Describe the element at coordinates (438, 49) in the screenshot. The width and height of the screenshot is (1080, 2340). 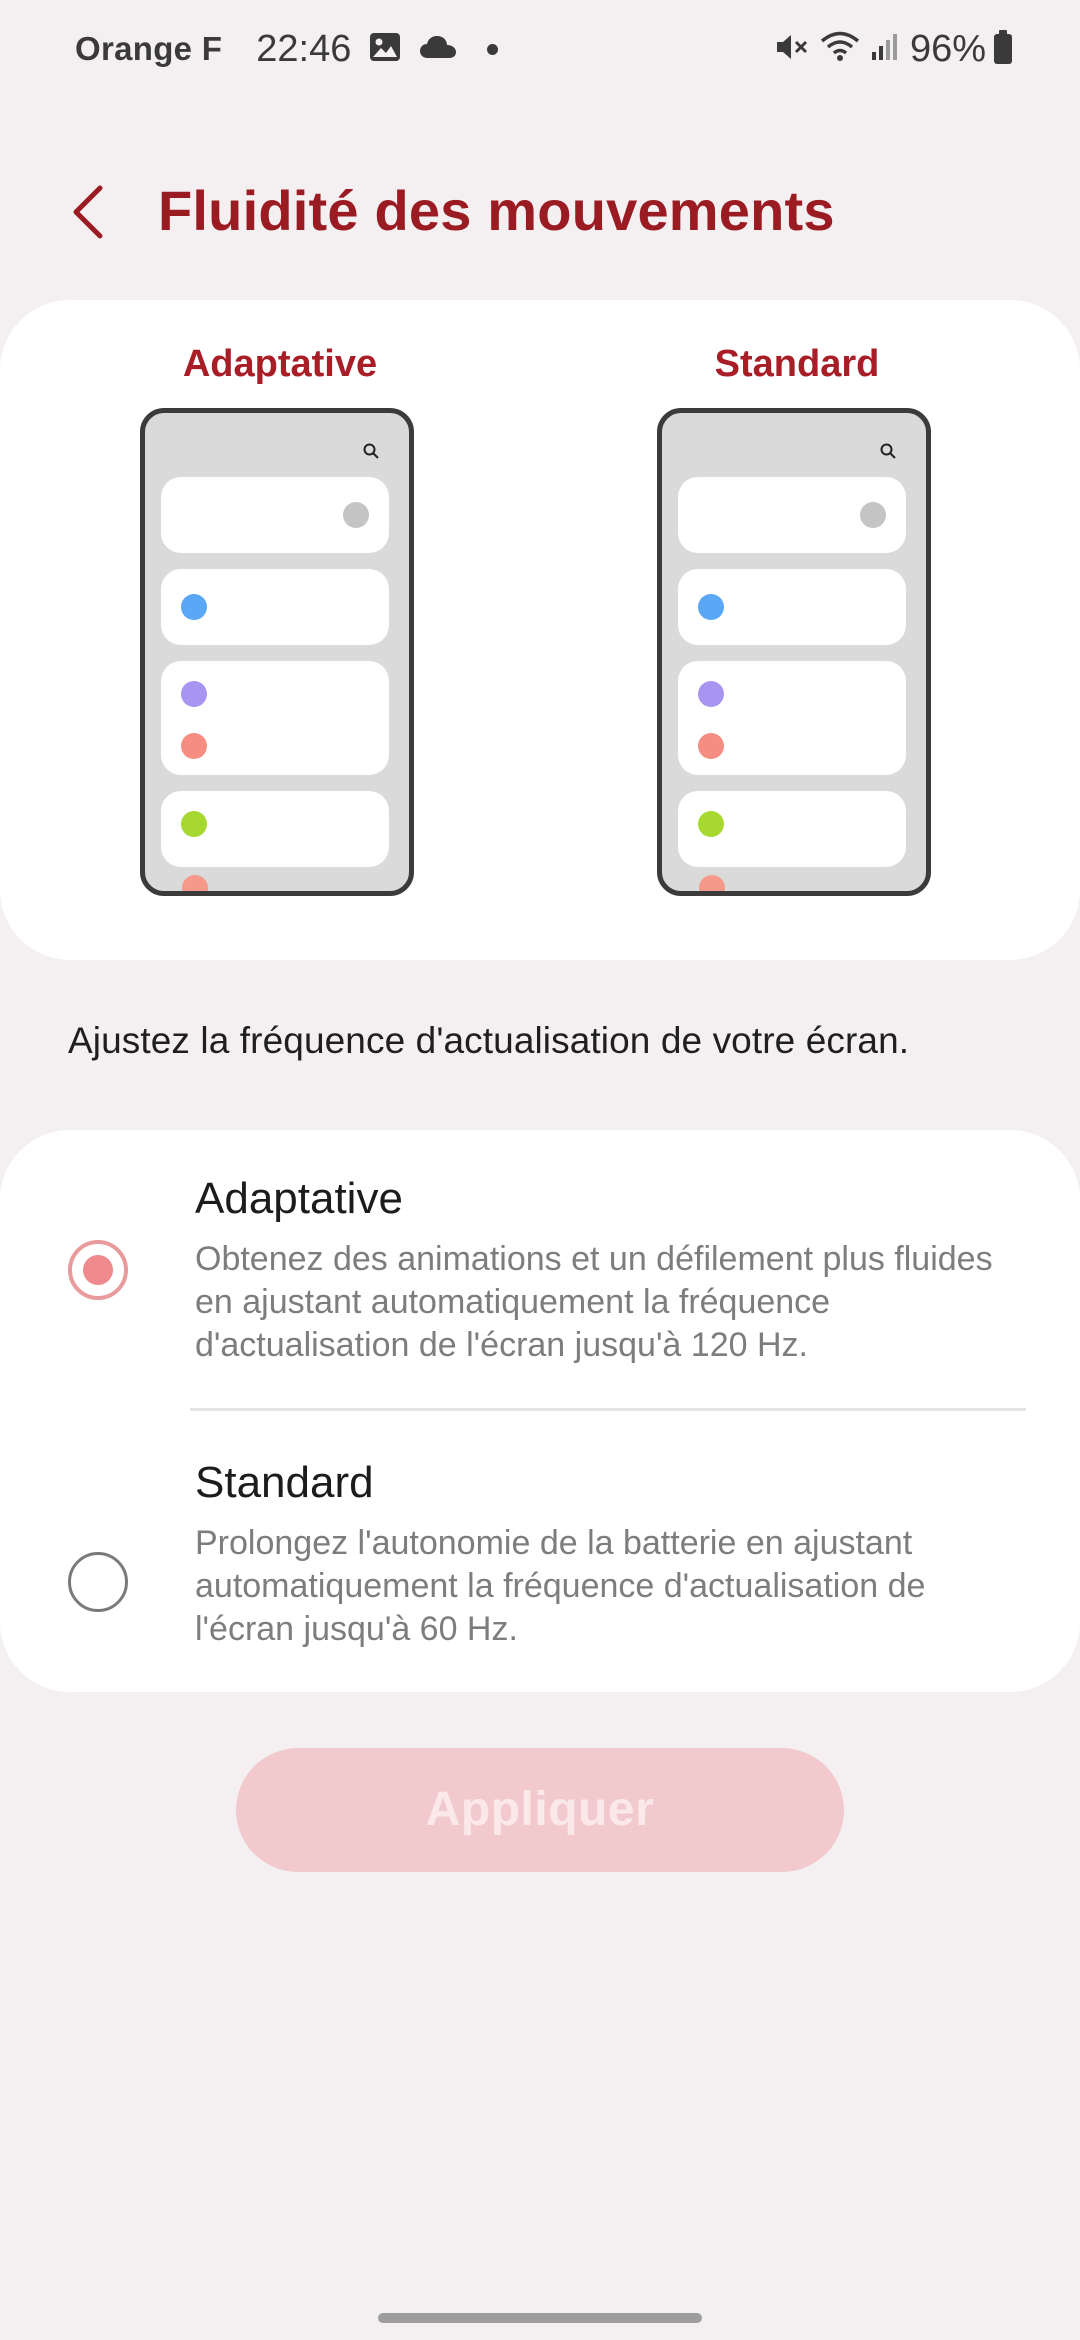
I see `cloud-icon` at that location.